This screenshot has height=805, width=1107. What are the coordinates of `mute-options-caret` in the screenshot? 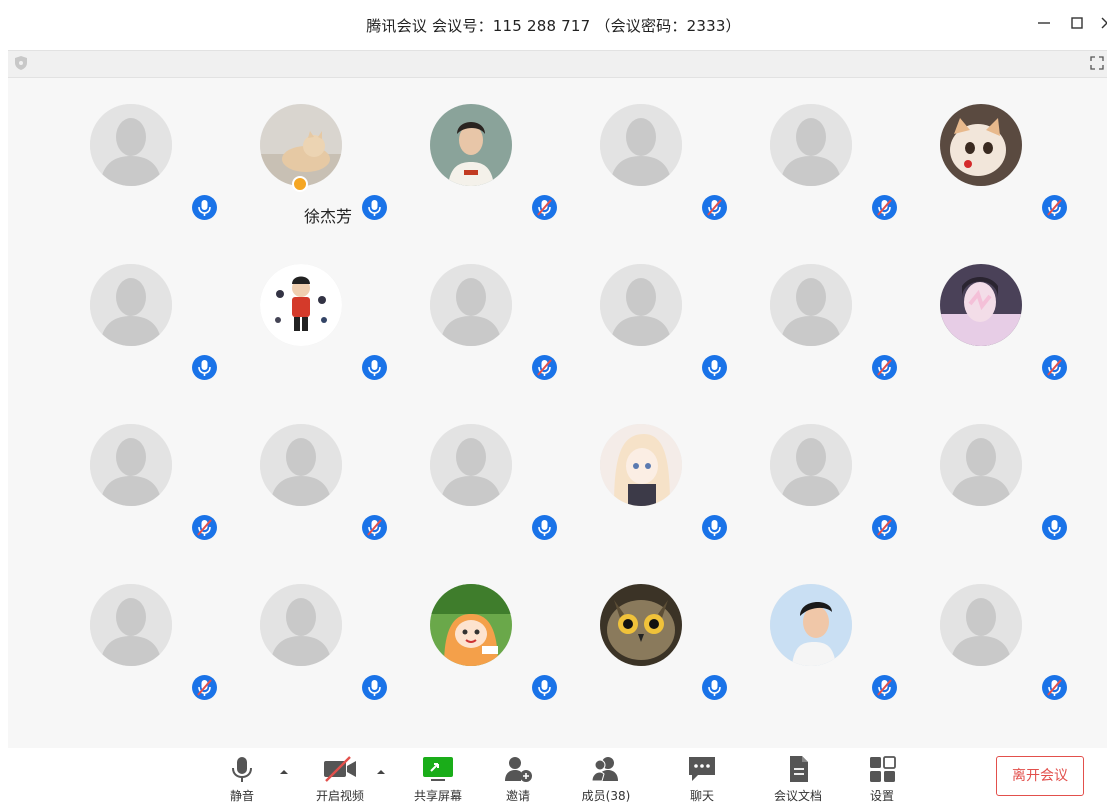 It's located at (284, 768).